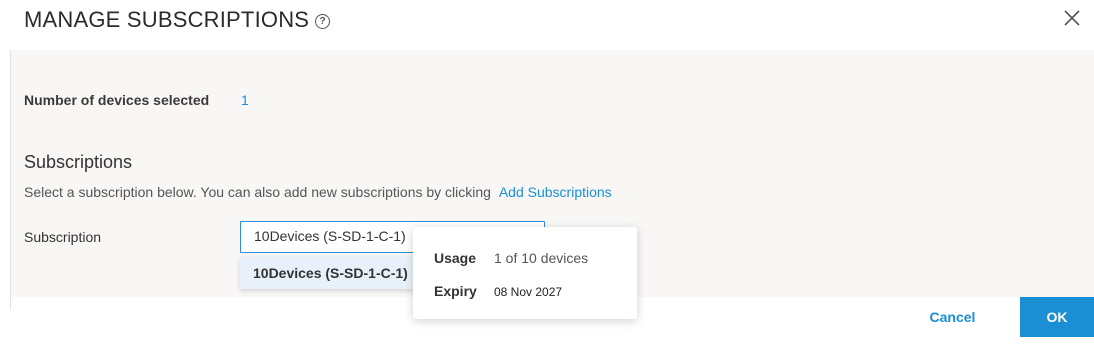 This screenshot has width=1094, height=350. What do you see at coordinates (541, 258) in the screenshot?
I see `usage-value: 1 of 10 devices` at bounding box center [541, 258].